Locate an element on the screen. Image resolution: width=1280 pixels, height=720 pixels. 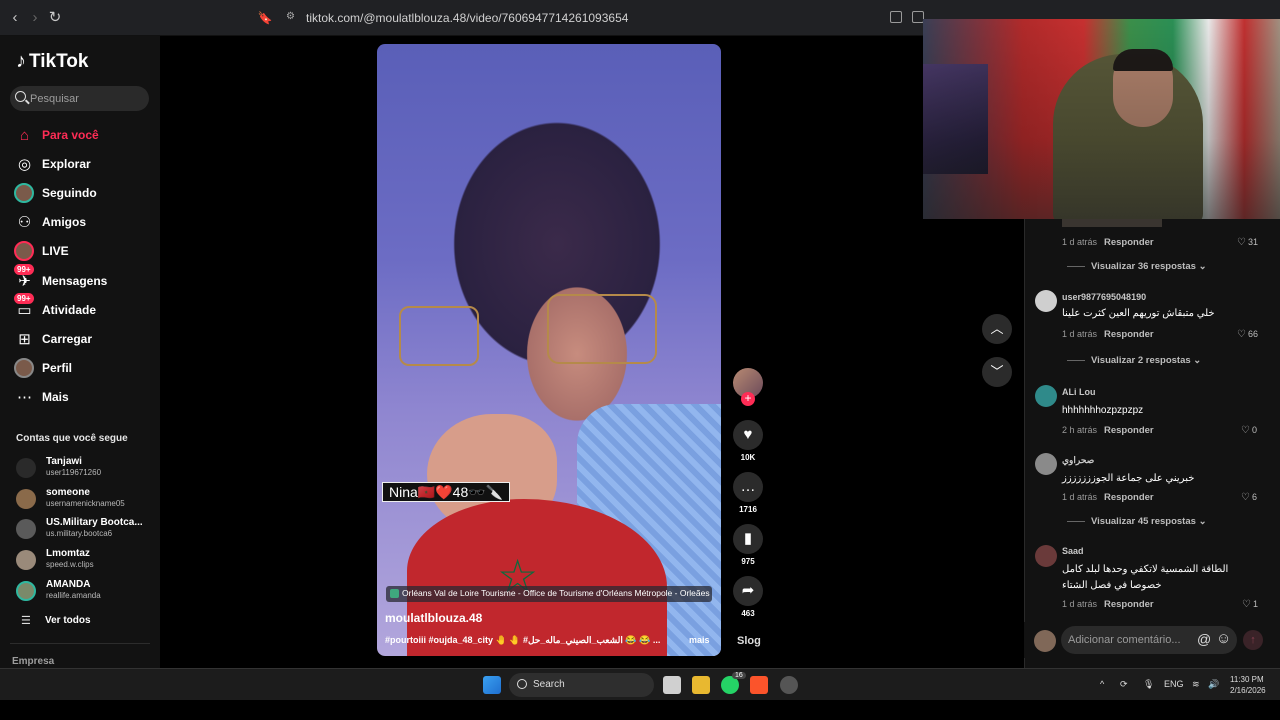
comment-like: ♡ 6 is located at coordinates (1249, 497).